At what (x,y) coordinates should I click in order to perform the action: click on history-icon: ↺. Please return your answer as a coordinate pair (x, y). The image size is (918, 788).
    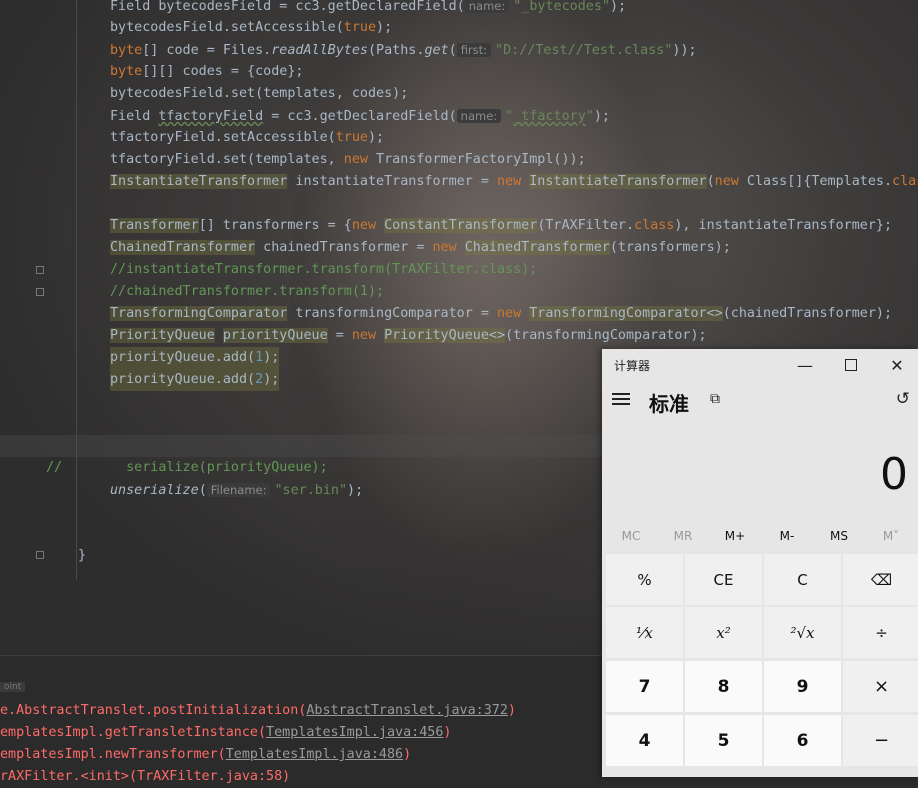
    Looking at the image, I should click on (903, 399).